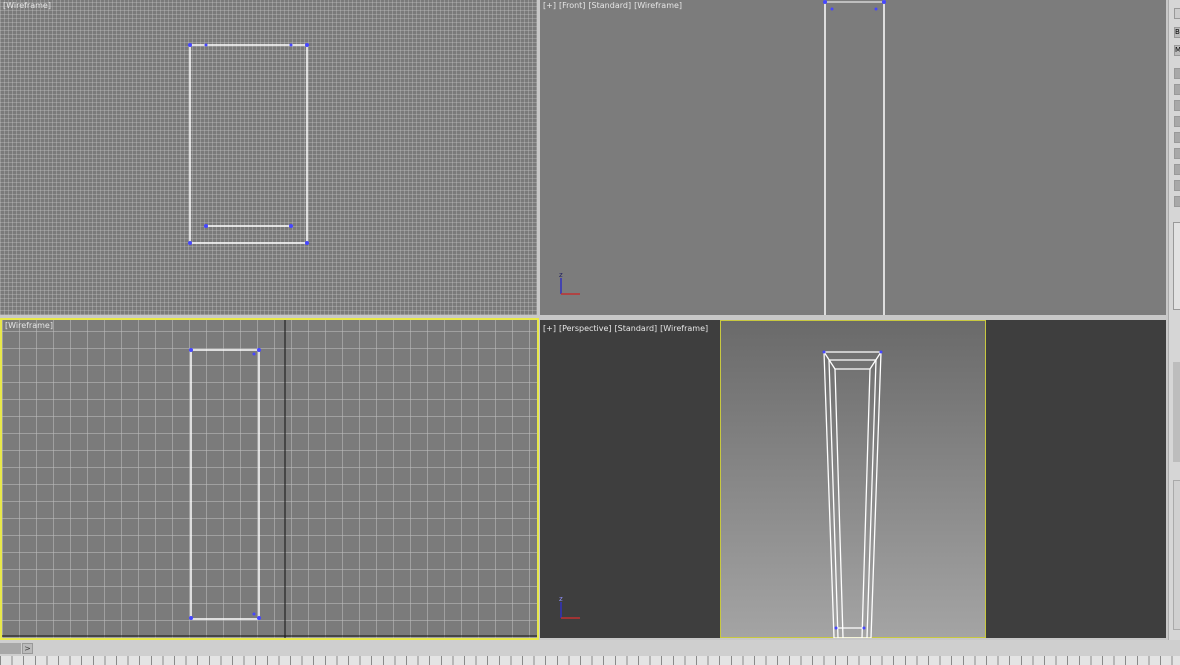  What do you see at coordinates (572, 5) in the screenshot?
I see `view-label: [Front]` at bounding box center [572, 5].